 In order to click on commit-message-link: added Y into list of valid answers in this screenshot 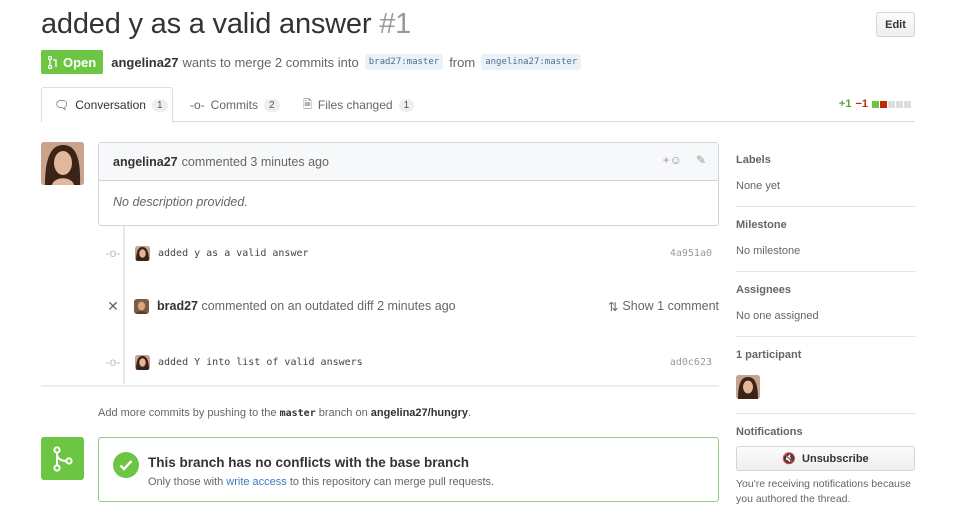, I will do `click(260, 362)`.